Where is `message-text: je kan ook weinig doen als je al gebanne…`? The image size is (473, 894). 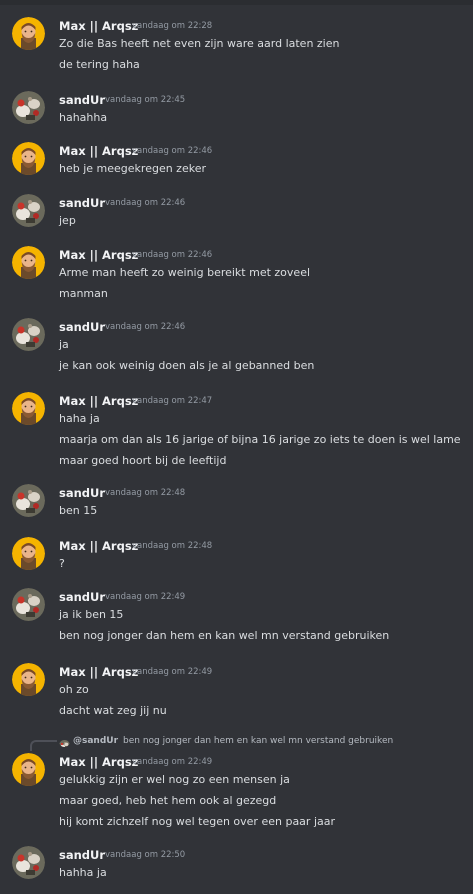
message-text: je kan ook weinig doen als je al gebanne… is located at coordinates (187, 365).